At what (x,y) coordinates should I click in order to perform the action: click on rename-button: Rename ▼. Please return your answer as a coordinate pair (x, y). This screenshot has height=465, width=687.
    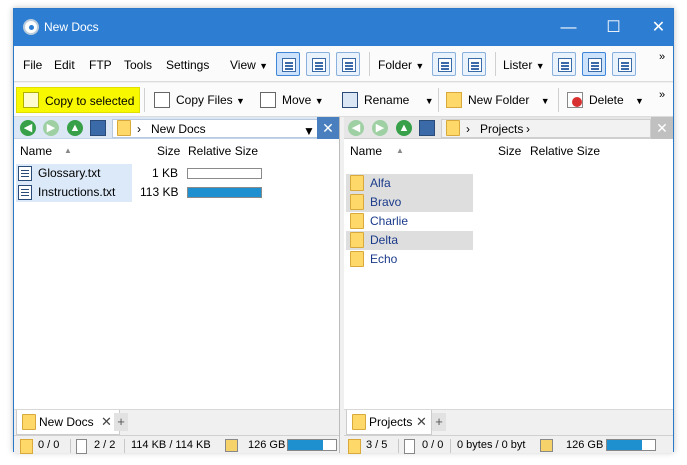
    Looking at the image, I should click on (387, 100).